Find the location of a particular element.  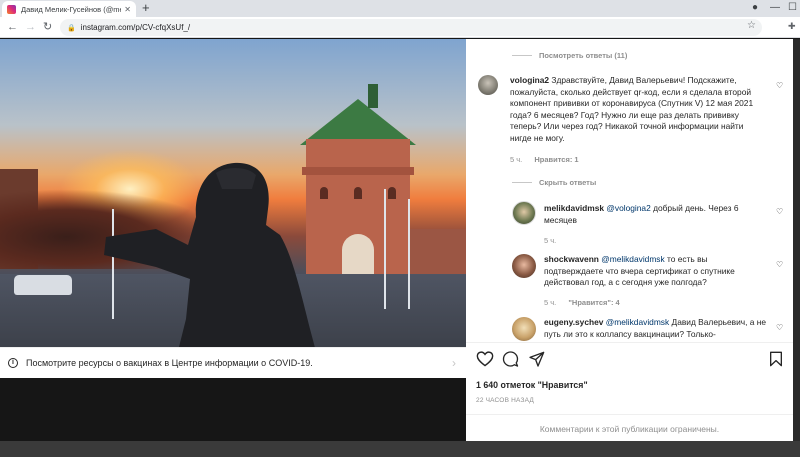

reply-mention: @vologina2 is located at coordinates (628, 208).